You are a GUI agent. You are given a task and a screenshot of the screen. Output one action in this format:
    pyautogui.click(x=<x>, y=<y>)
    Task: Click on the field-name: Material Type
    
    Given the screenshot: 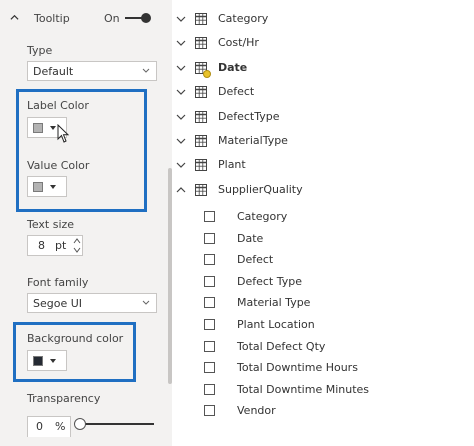 What is the action you would take?
    pyautogui.click(x=274, y=303)
    